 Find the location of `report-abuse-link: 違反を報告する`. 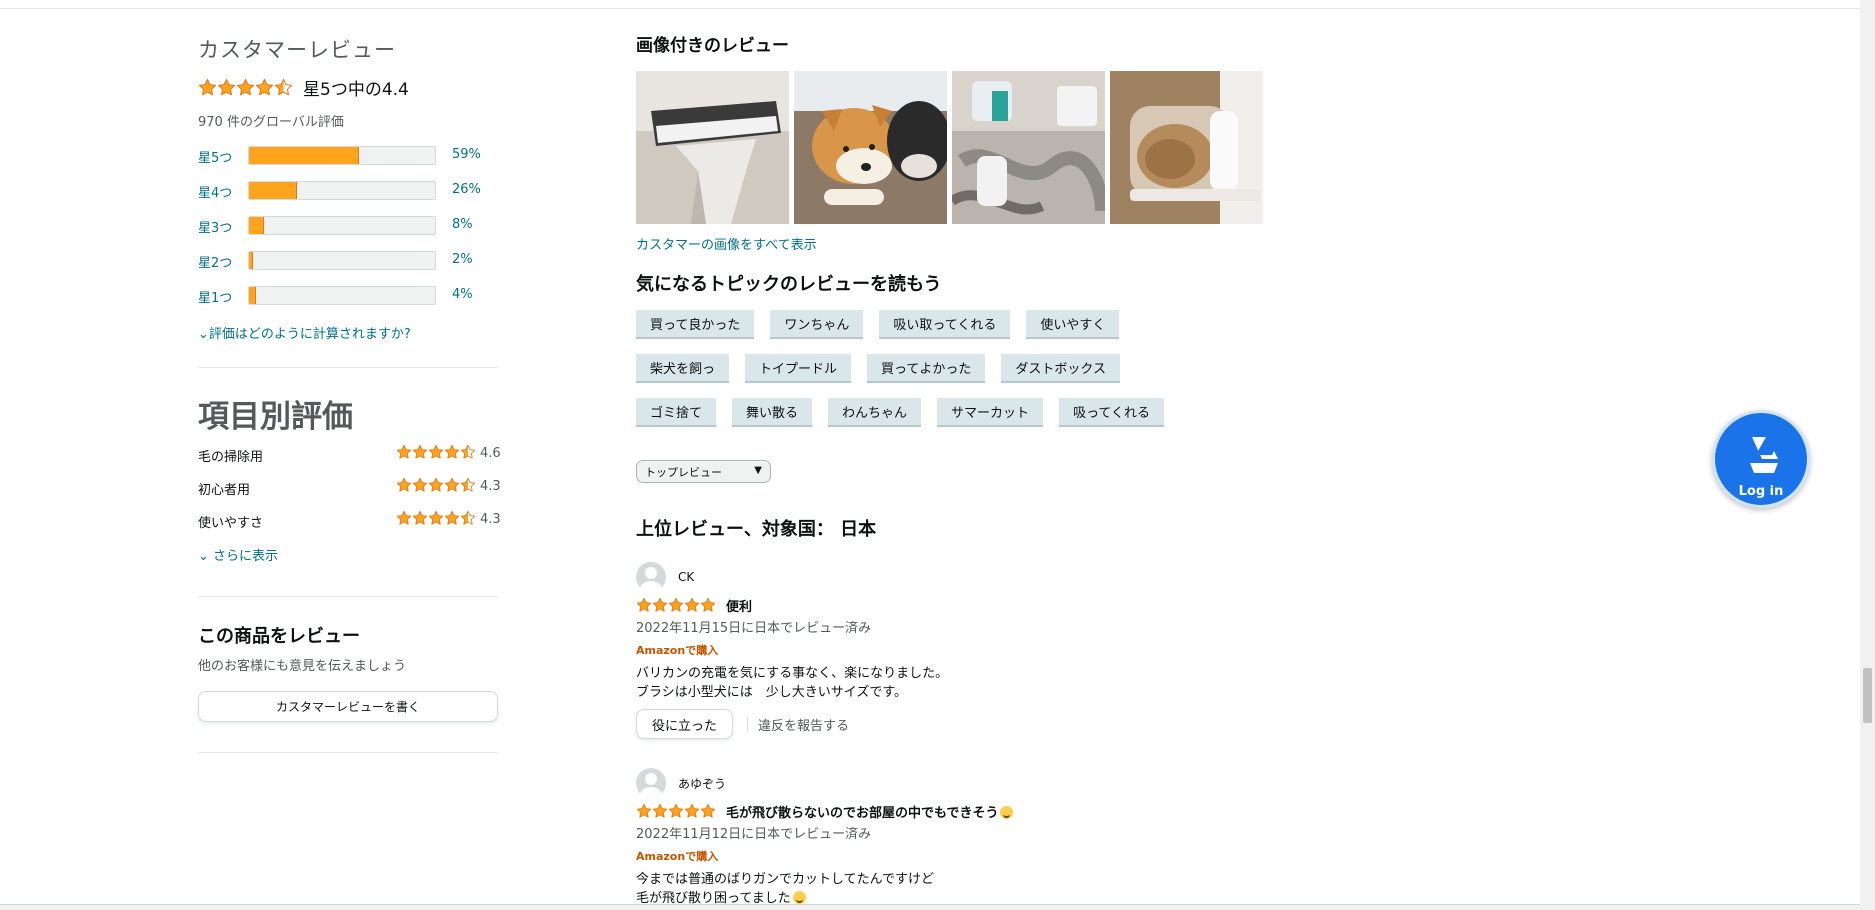

report-abuse-link: 違反を報告する is located at coordinates (803, 724).